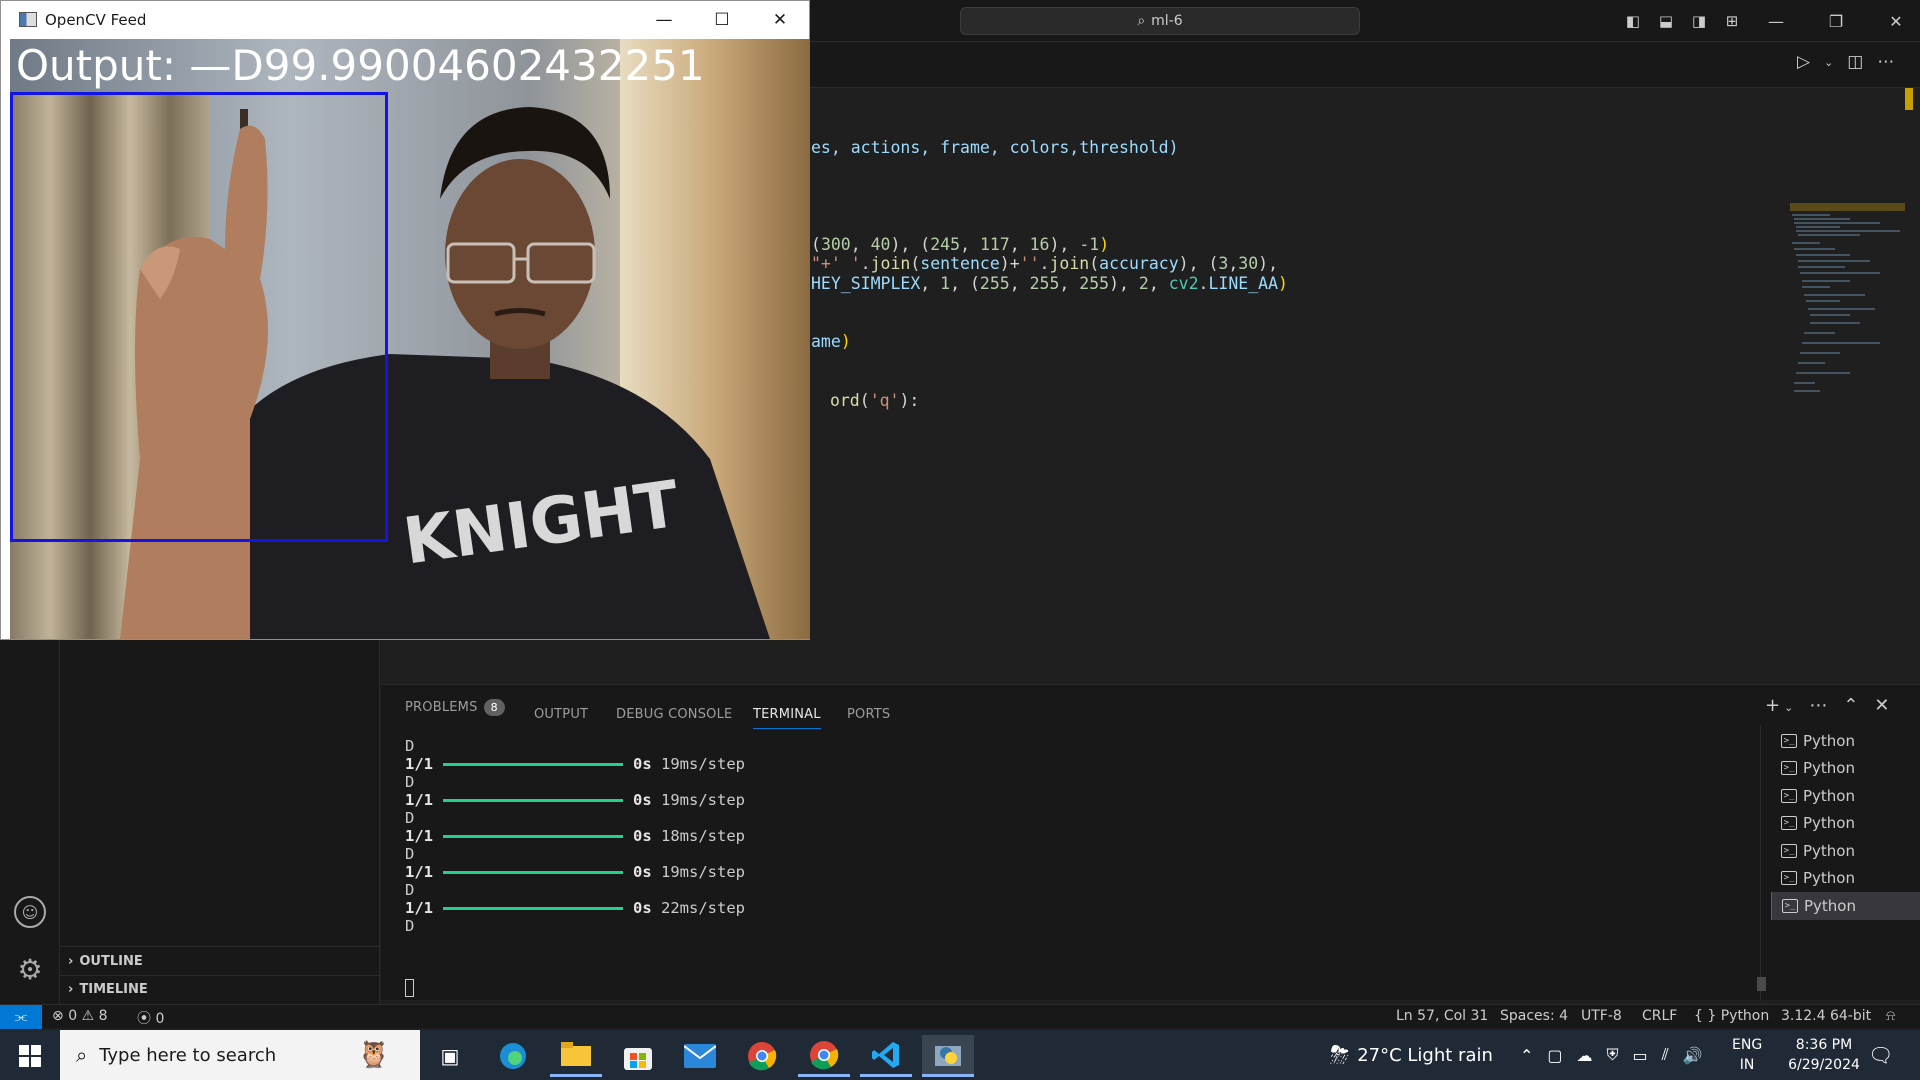  What do you see at coordinates (1640, 1055) in the screenshot?
I see `battery-icon: ▭` at bounding box center [1640, 1055].